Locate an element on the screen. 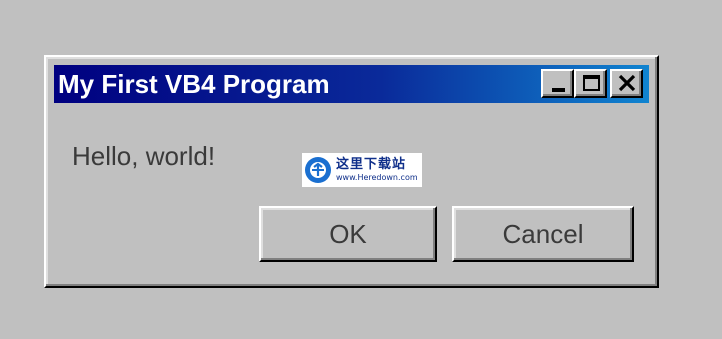  maximize-button is located at coordinates (590, 83).